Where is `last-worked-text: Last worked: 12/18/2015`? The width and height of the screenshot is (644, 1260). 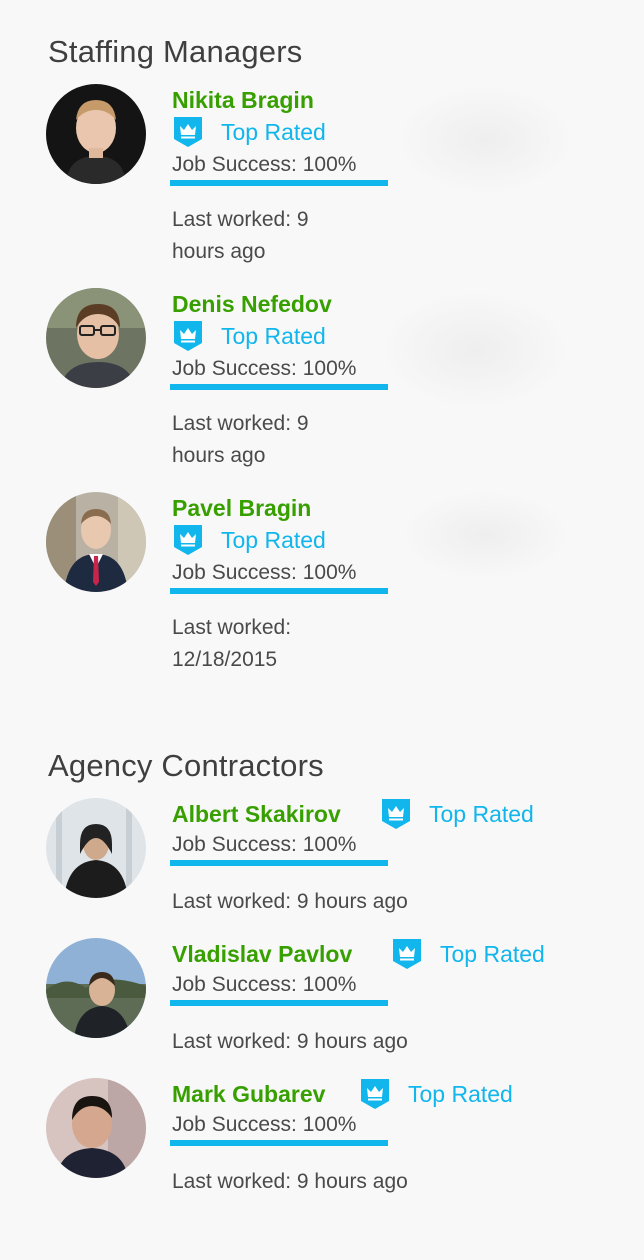
last-worked-text: Last worked: 12/18/2015 is located at coordinates (232, 643).